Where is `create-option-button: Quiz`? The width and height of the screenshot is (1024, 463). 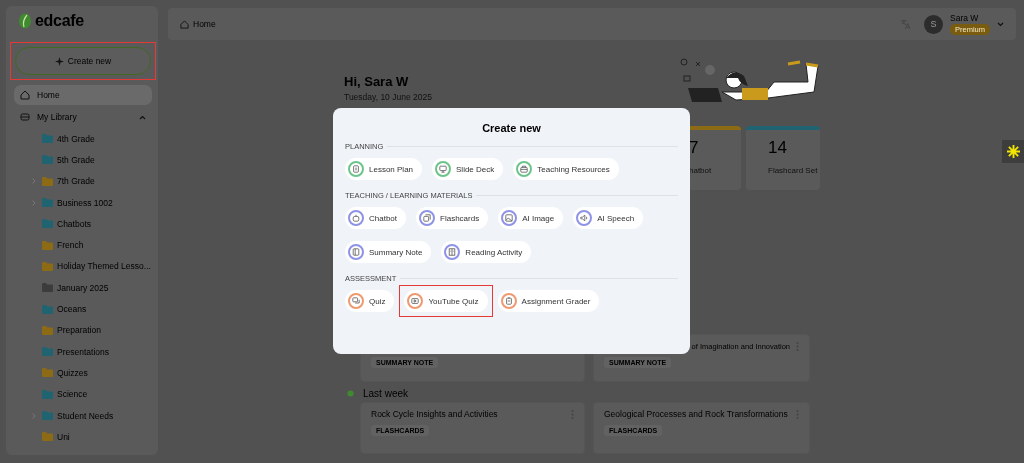
create-option-button: Quiz is located at coordinates (370, 301).